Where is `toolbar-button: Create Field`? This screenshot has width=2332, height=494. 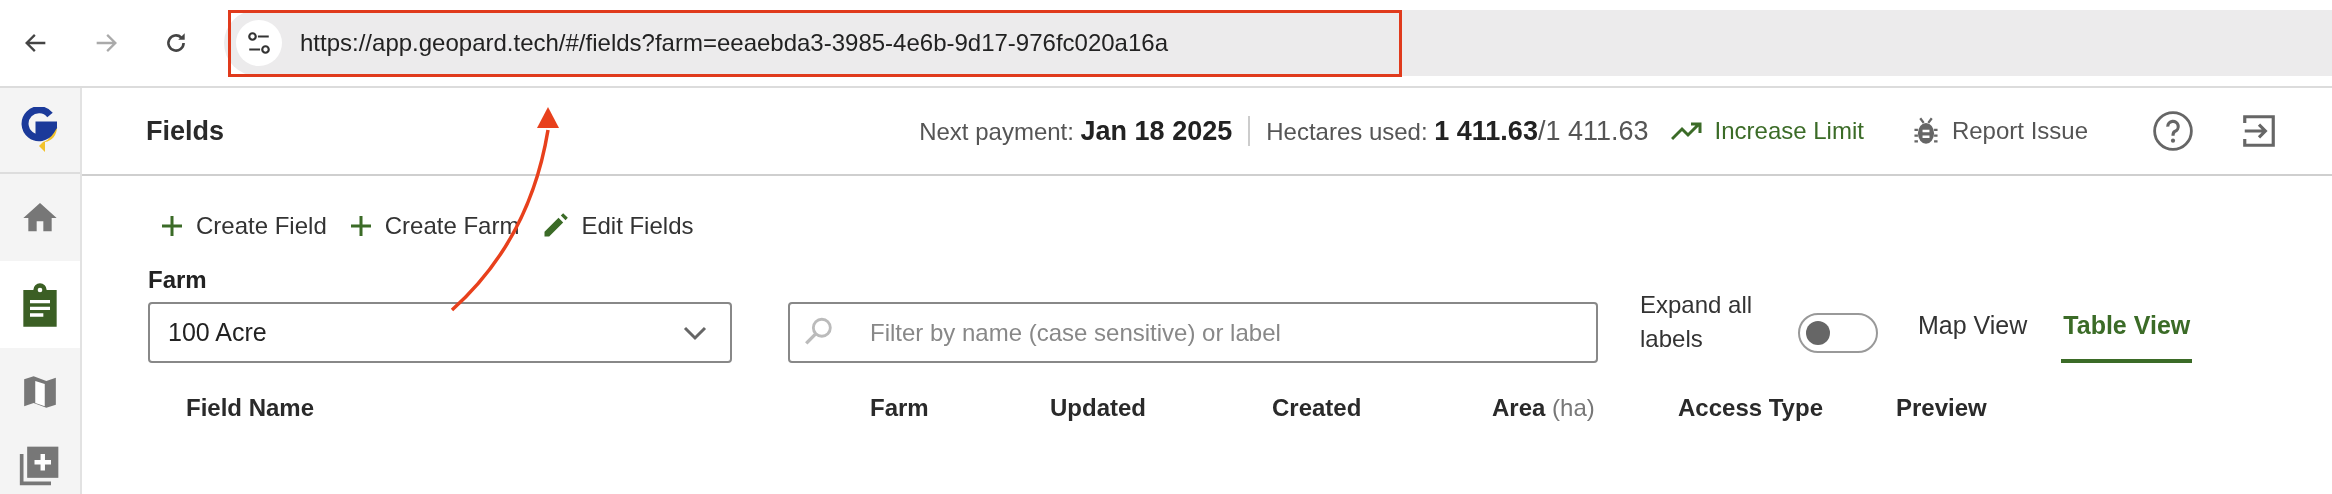 toolbar-button: Create Field is located at coordinates (243, 226).